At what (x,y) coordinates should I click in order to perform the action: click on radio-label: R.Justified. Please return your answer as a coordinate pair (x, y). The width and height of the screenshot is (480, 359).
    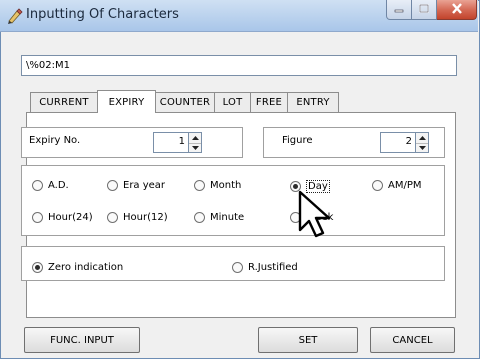
    Looking at the image, I should click on (273, 267).